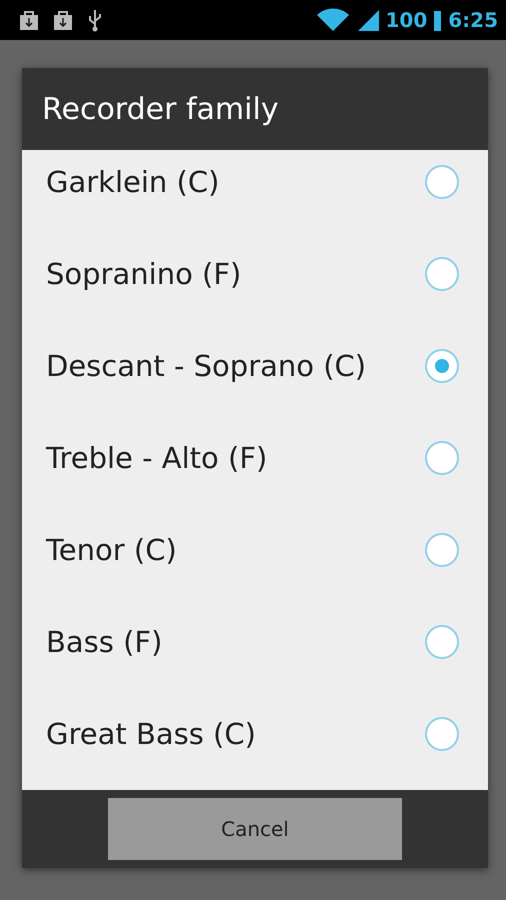  Describe the element at coordinates (157, 458) in the screenshot. I see `option-label: Treble - Alto (F)` at that location.